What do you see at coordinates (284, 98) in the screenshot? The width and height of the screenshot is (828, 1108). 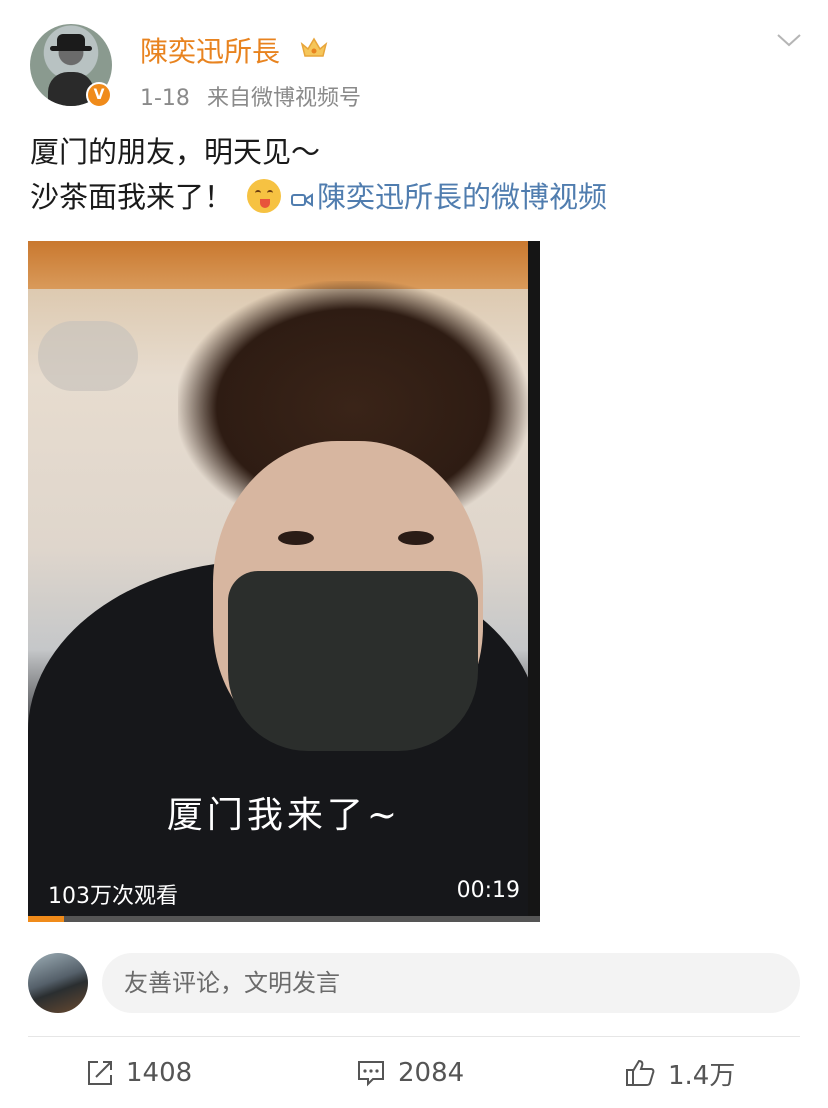 I see `post-source: 来自微博视频号` at bounding box center [284, 98].